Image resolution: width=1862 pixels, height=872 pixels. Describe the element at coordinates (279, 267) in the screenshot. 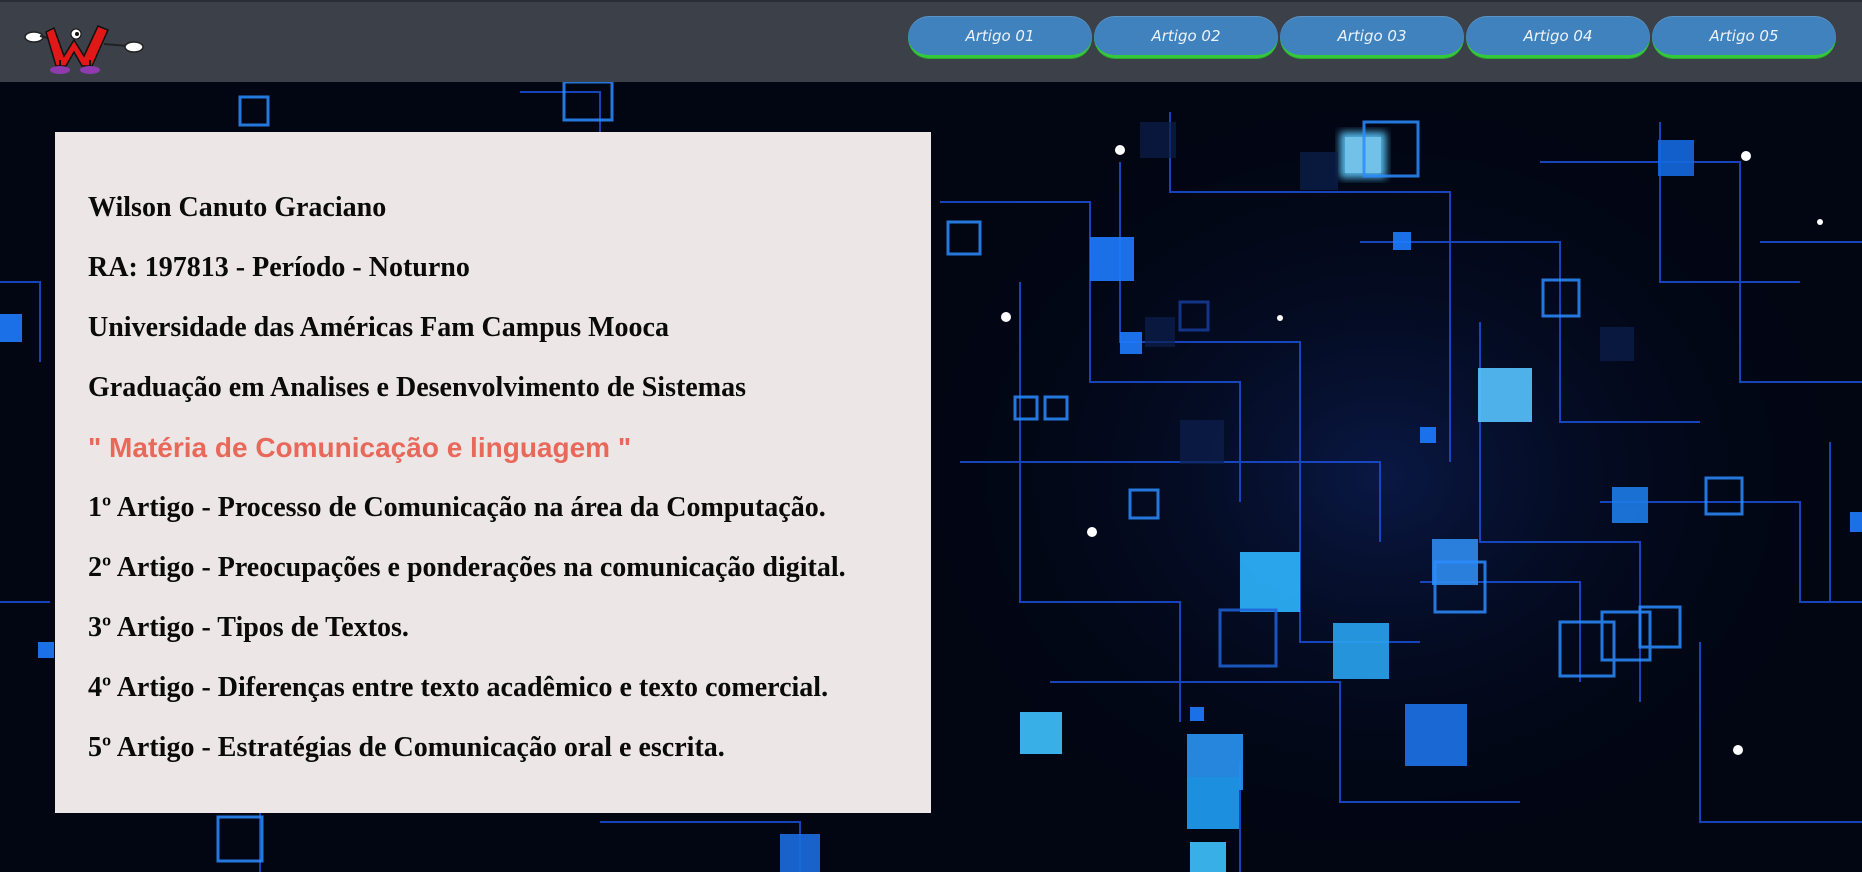

I see `student-ra: RA: 197813 - Período - Noturno` at that location.